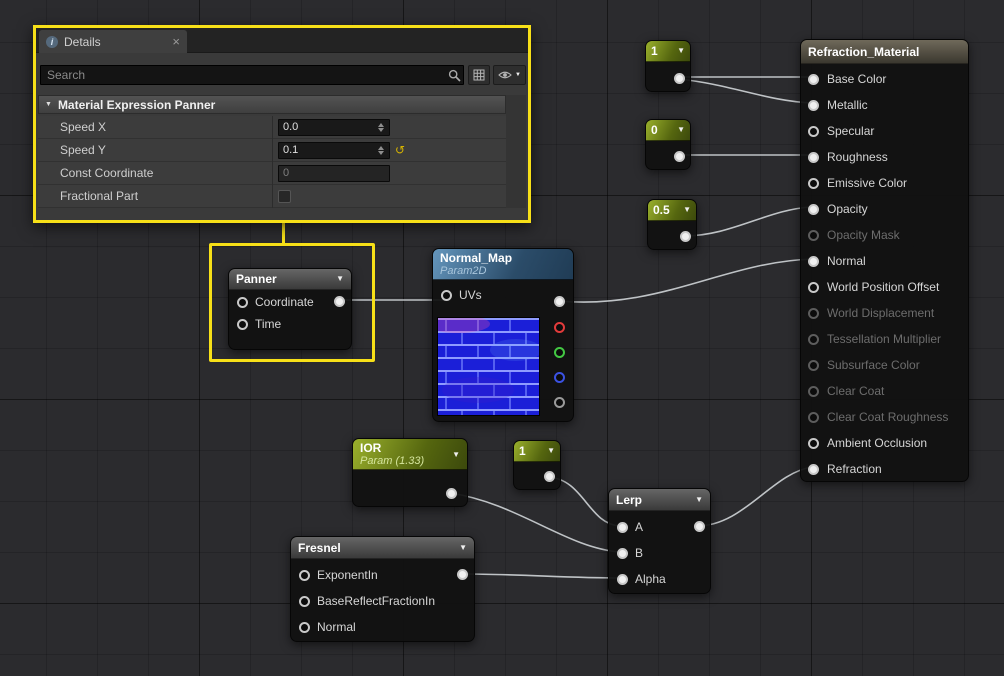  I want to click on lerp-a-input-pin, so click(622, 527).